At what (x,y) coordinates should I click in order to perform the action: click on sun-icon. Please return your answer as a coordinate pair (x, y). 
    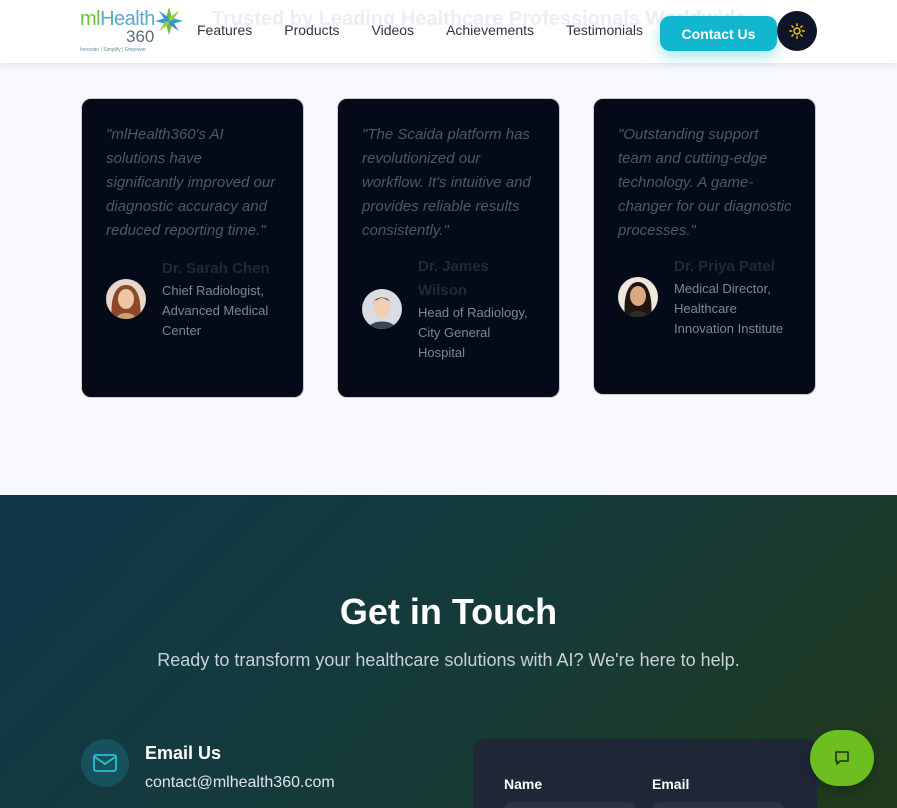
    Looking at the image, I should click on (797, 31).